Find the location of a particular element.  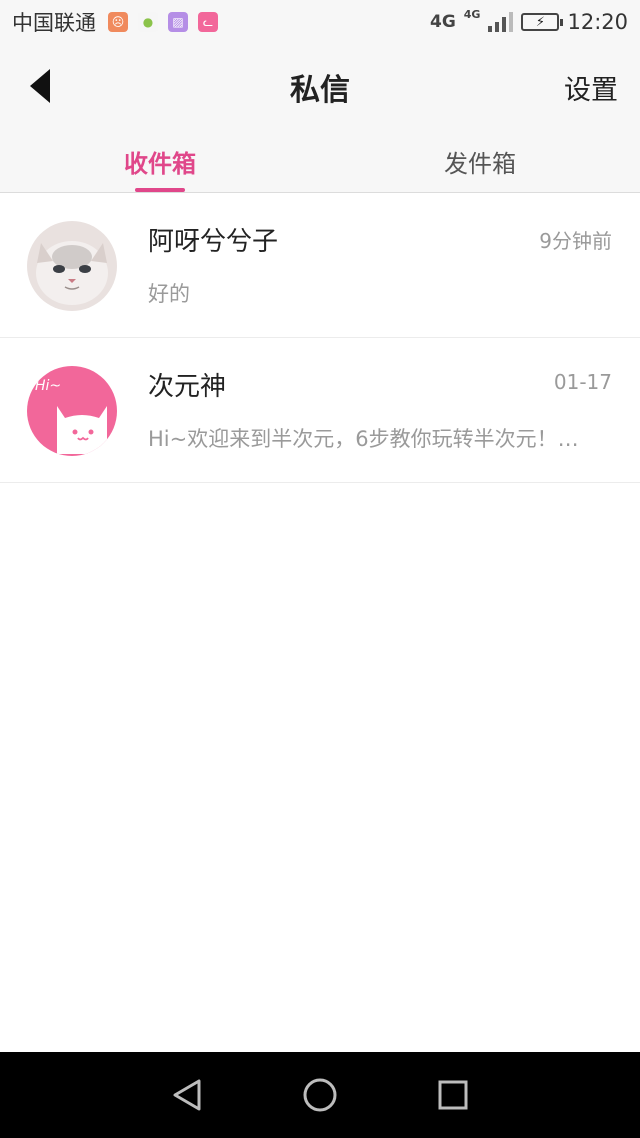

tab-inbox: 收件箱 is located at coordinates (160, 161).